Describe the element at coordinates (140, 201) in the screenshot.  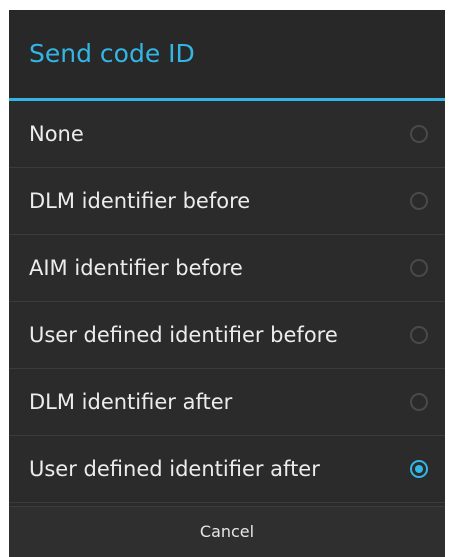
I see `option-label: DLM identifier before` at that location.